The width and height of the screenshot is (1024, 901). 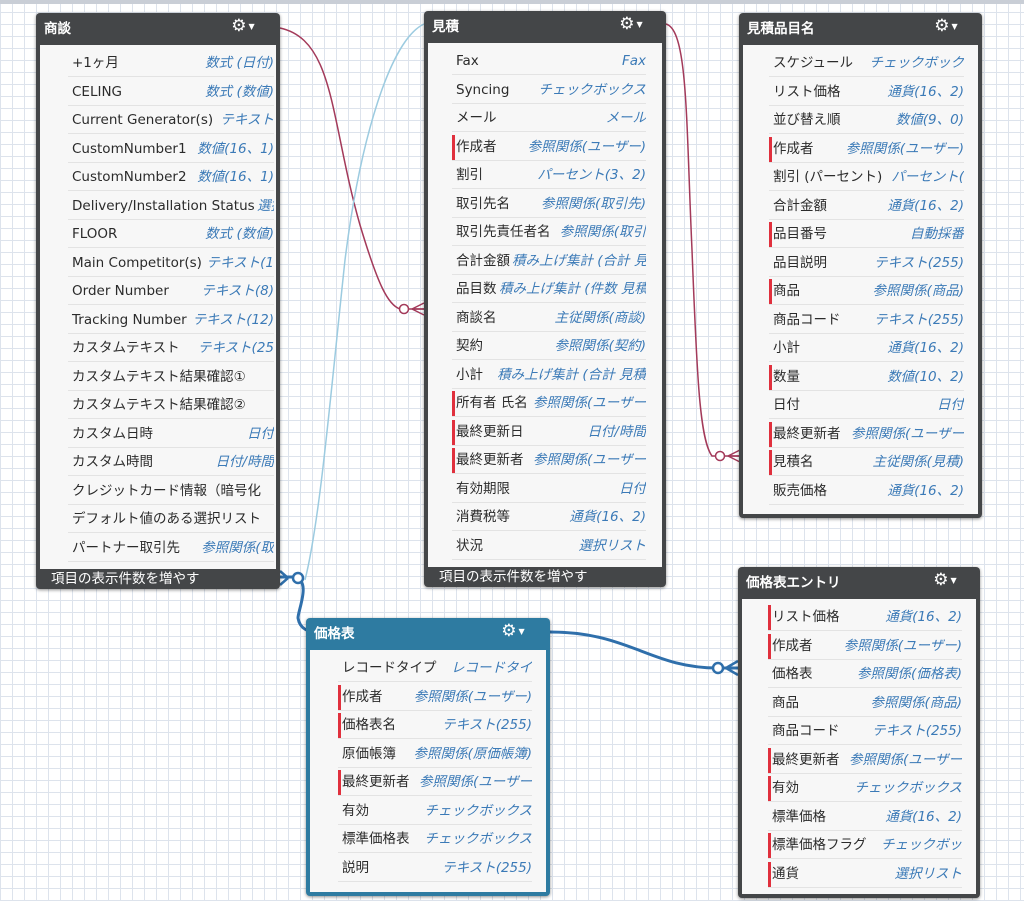 I want to click on field-name: レコードタイプ, so click(x=389, y=668).